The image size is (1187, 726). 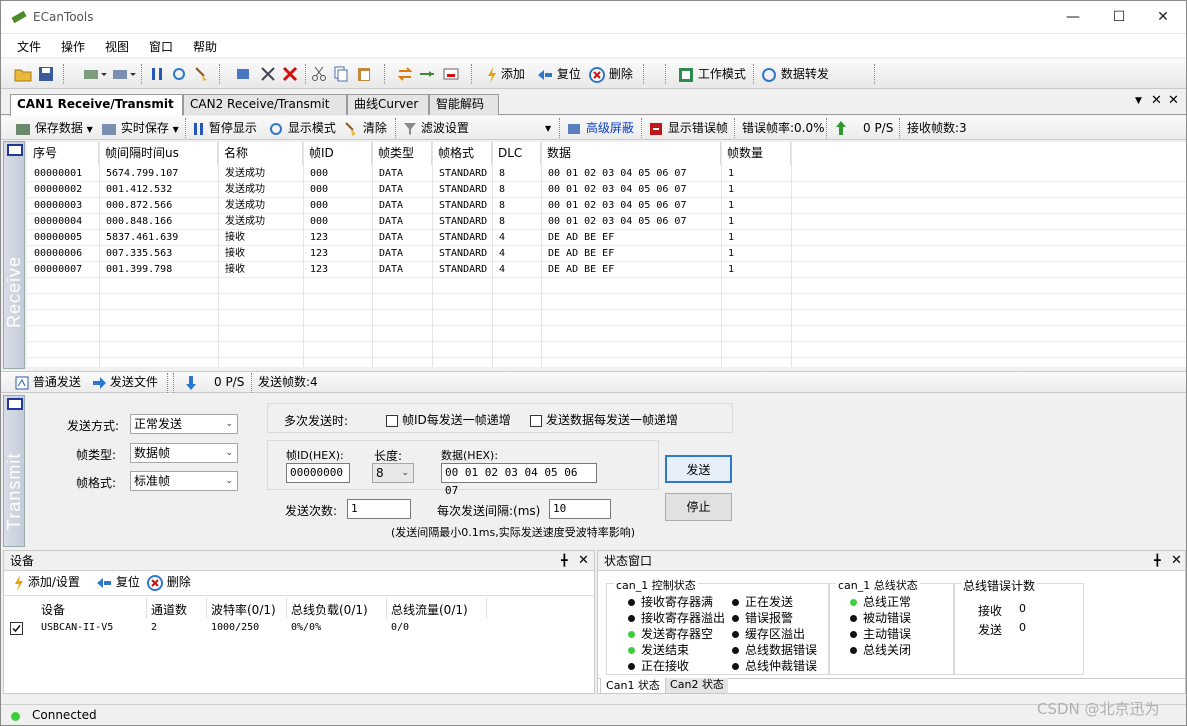 I want to click on tab-curve: 曲线Curver, so click(x=388, y=104).